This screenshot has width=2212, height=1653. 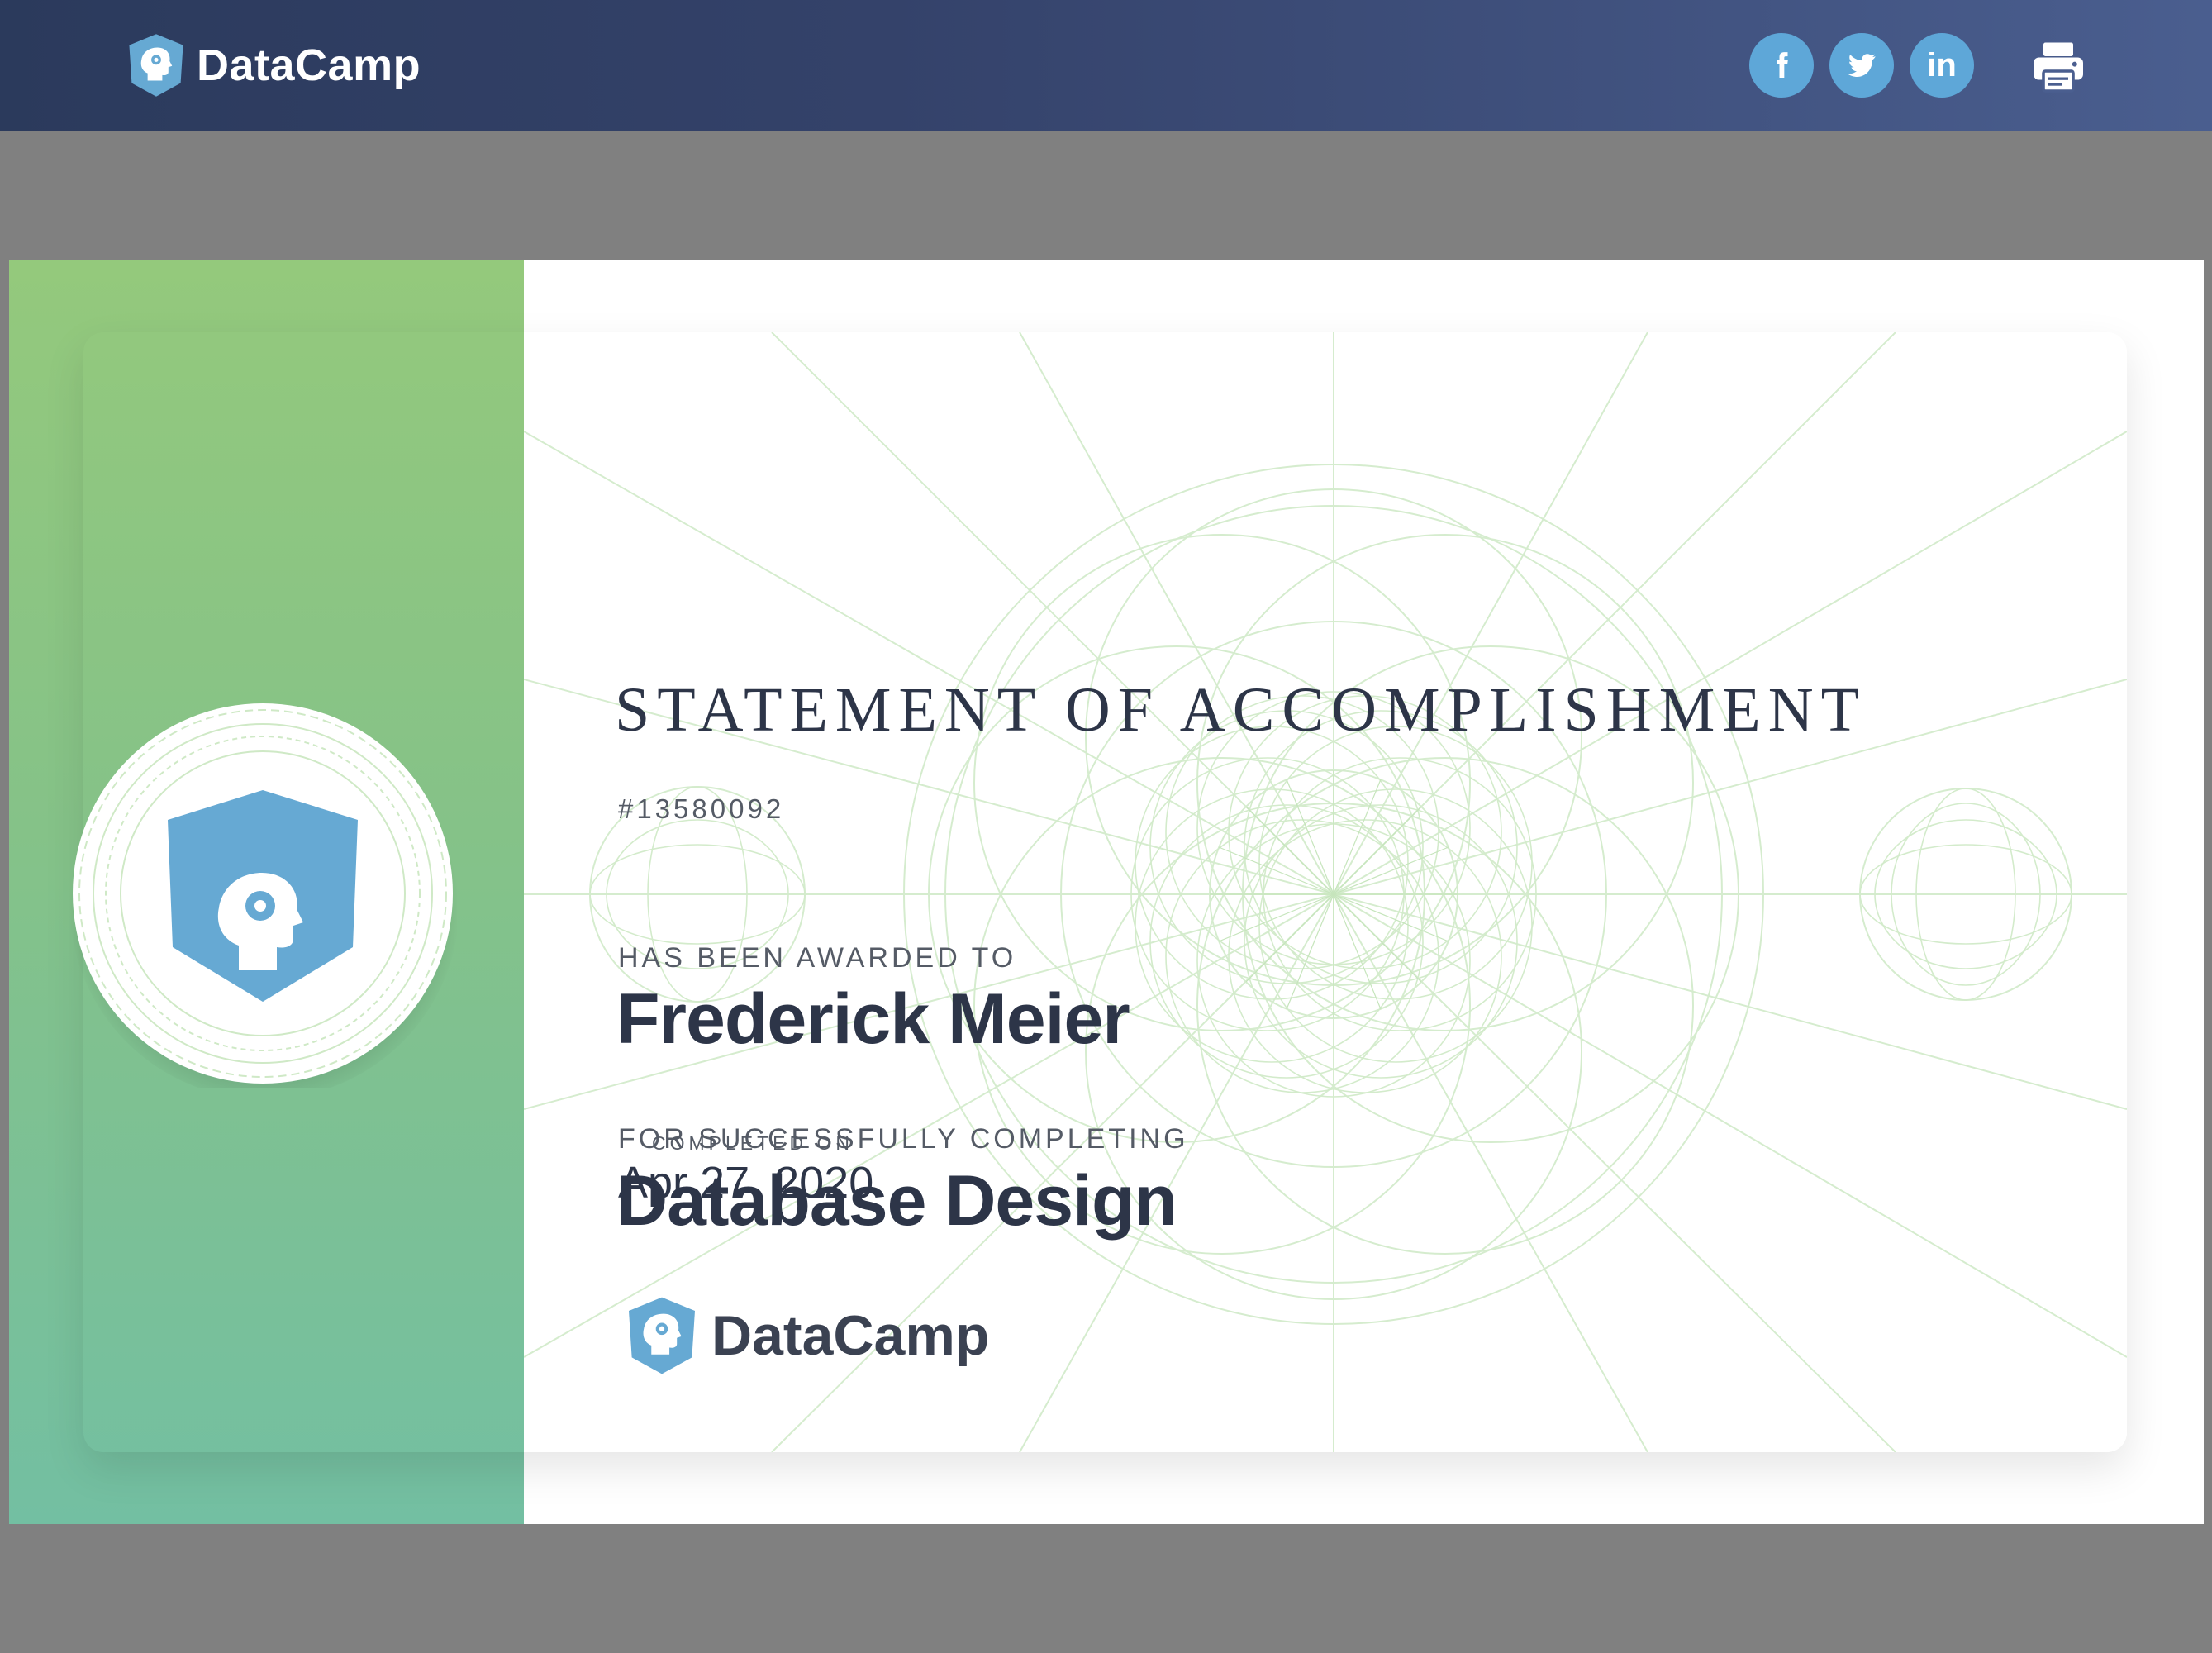 I want to click on brand-logo-link: DataCamp, so click(x=273, y=65).